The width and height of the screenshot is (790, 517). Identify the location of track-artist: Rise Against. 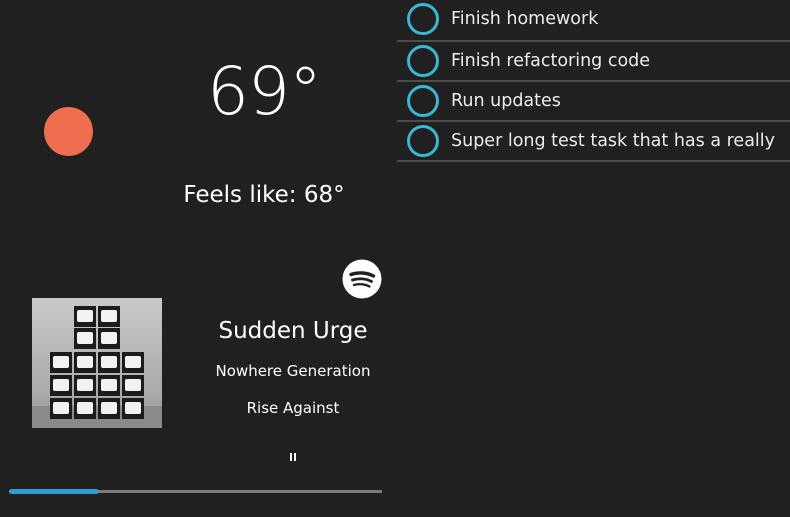
(293, 408).